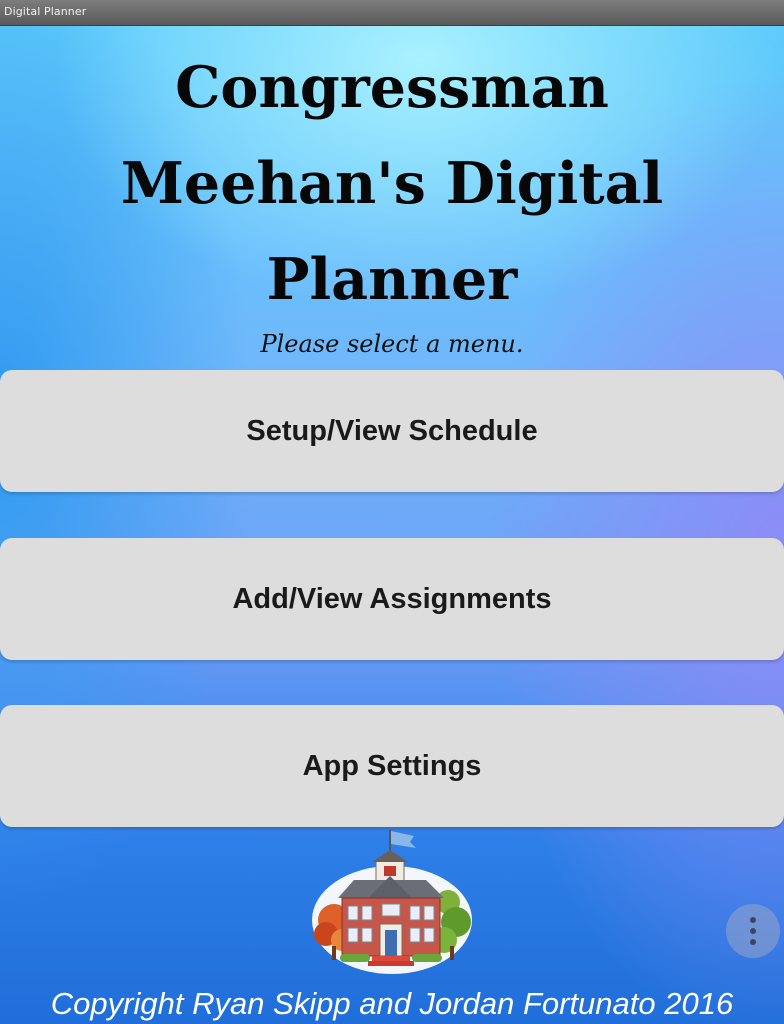 The image size is (784, 1024). Describe the element at coordinates (392, 344) in the screenshot. I see `page-subtitle: Please select a menu.` at that location.